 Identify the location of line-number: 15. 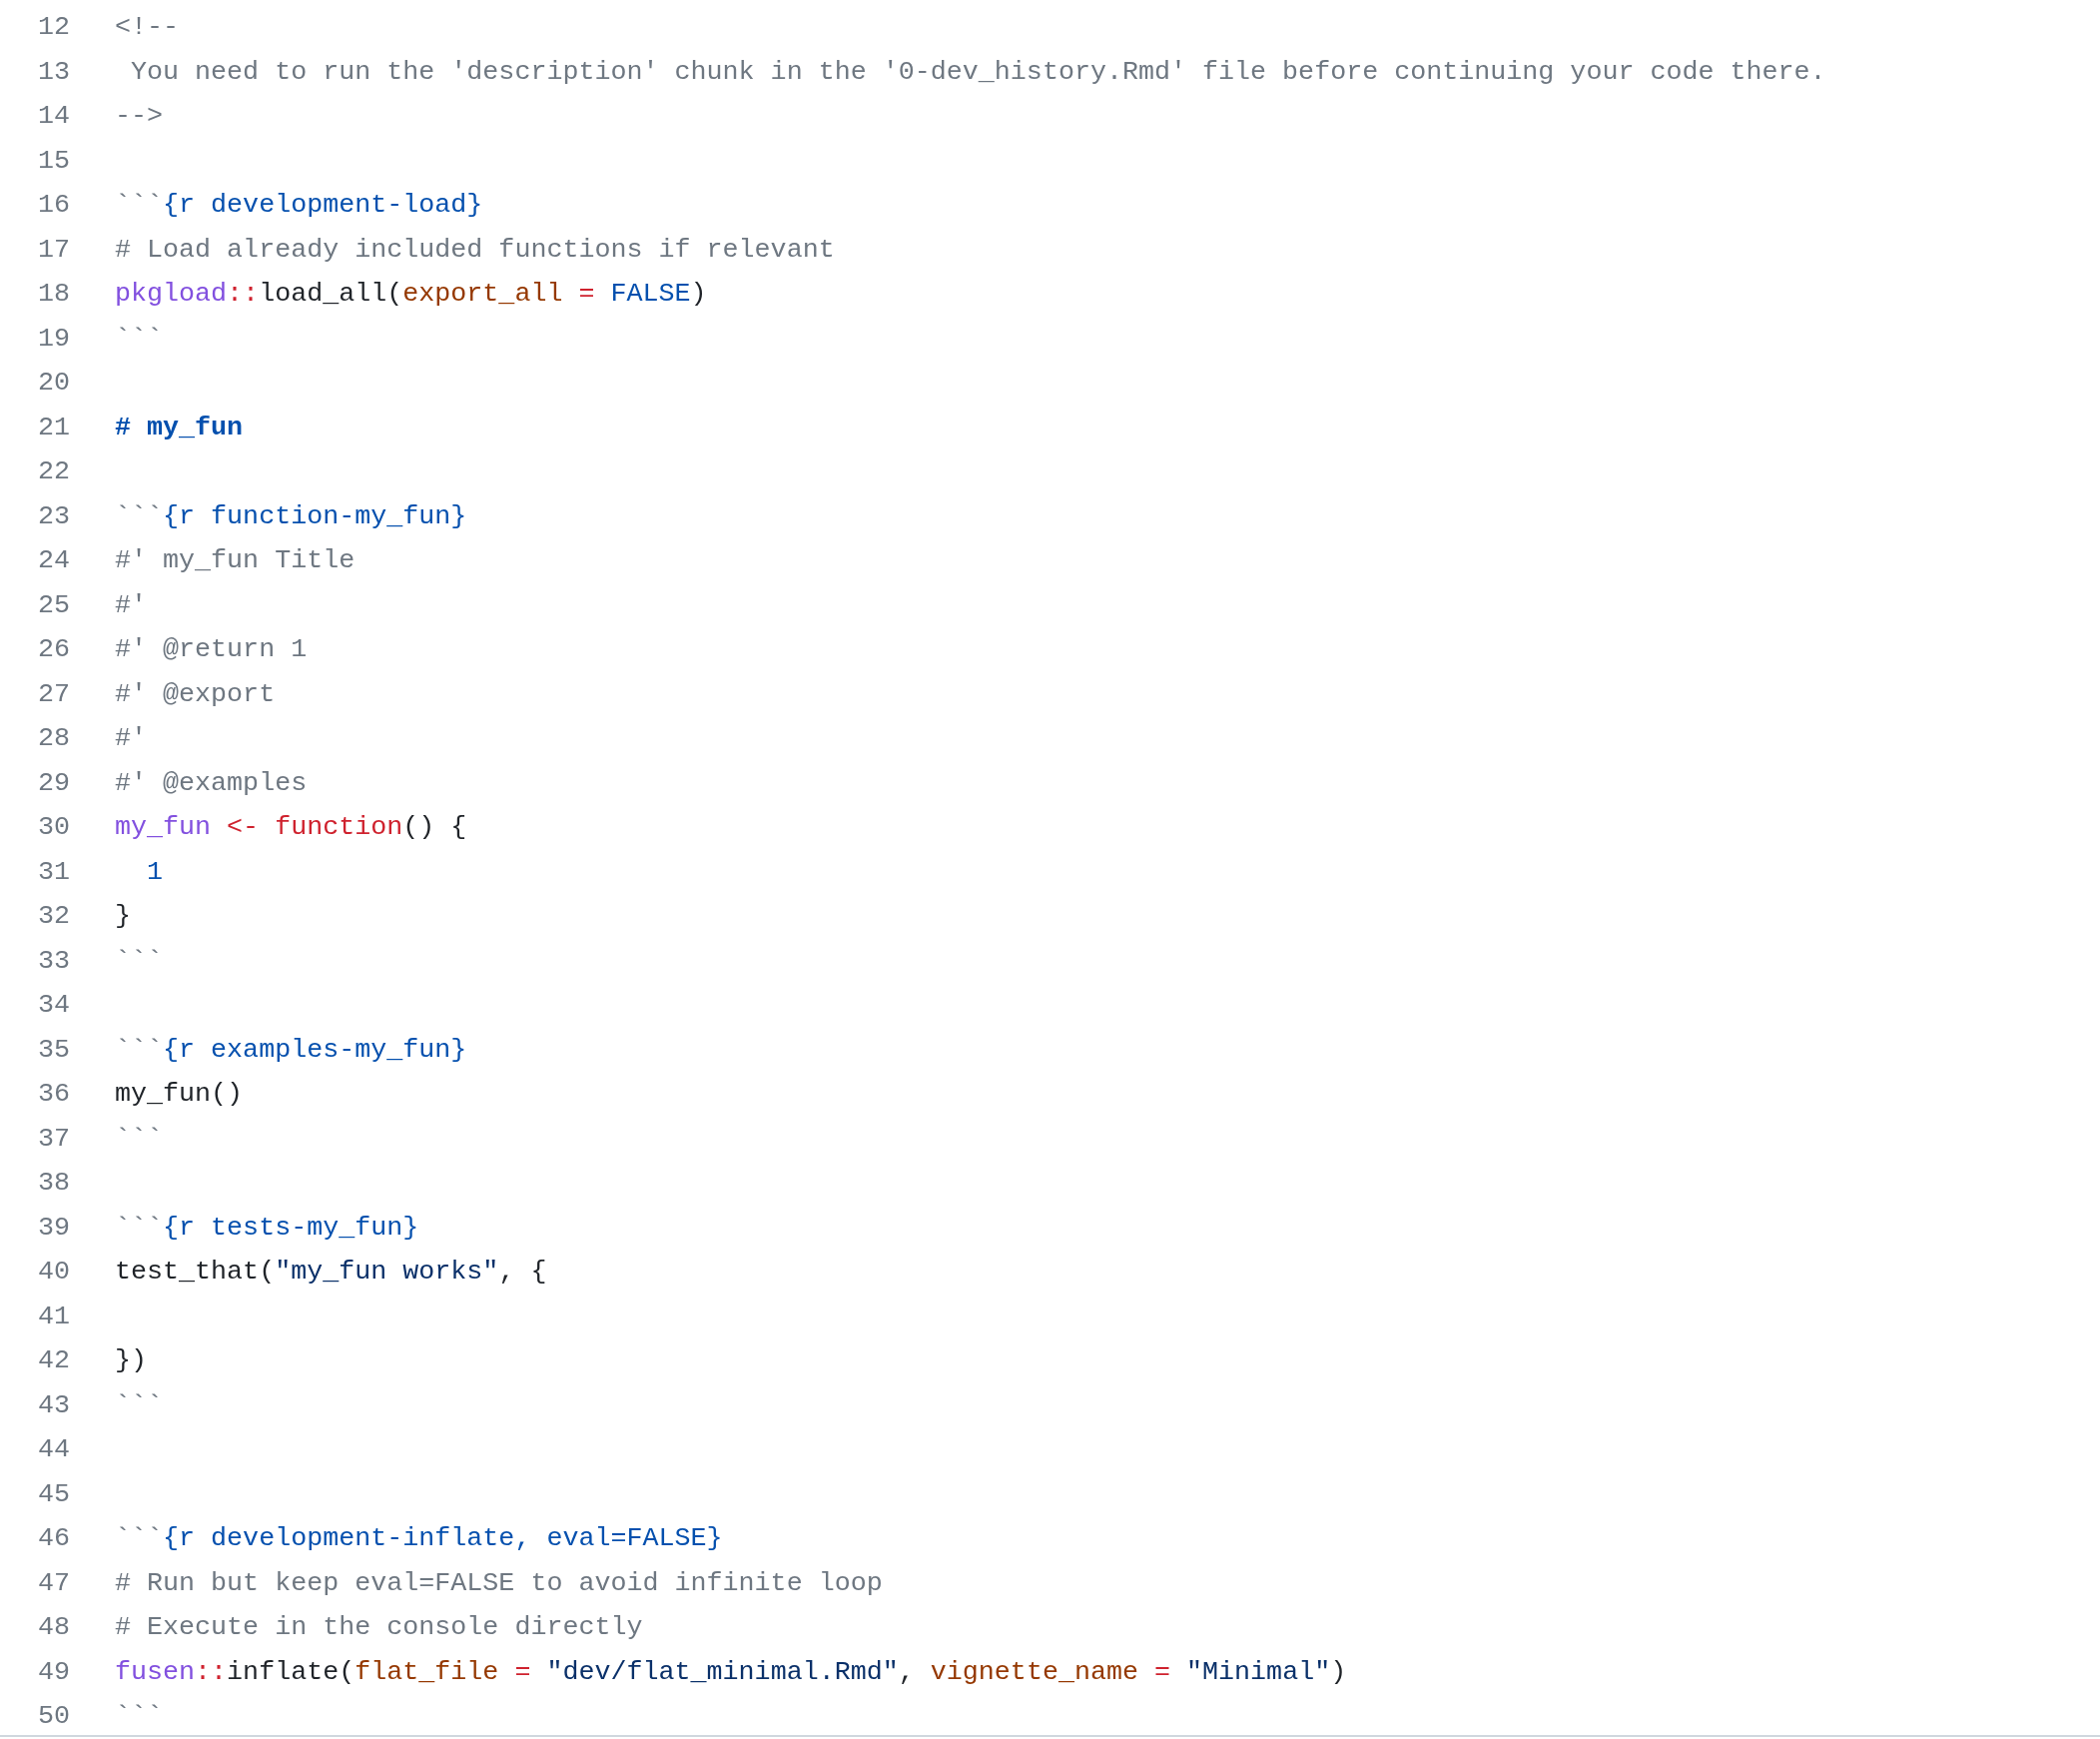
(53, 160).